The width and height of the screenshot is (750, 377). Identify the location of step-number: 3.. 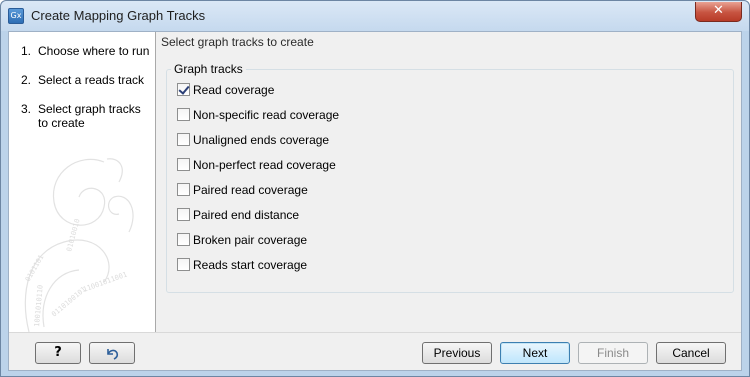
(26, 109).